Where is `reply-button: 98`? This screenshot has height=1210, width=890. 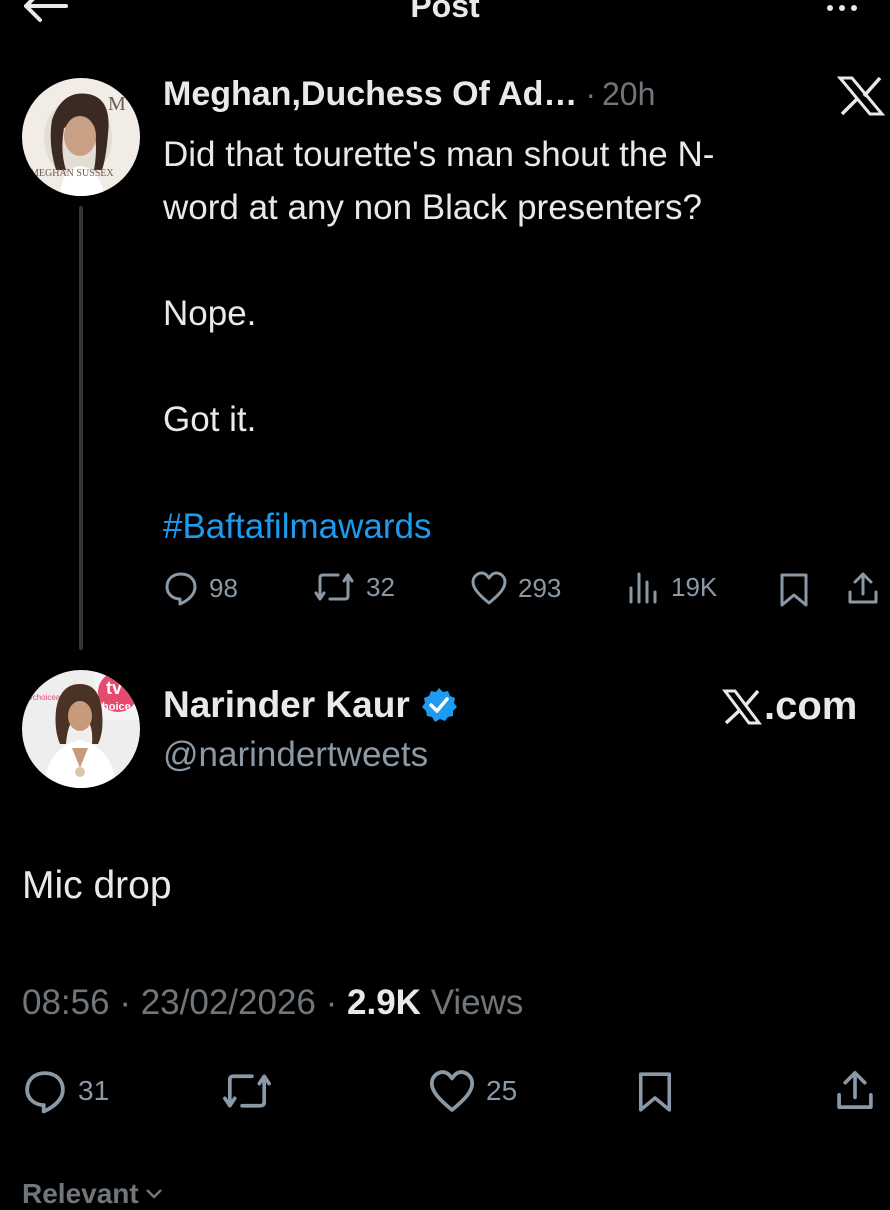
reply-button: 98 is located at coordinates (200, 588).